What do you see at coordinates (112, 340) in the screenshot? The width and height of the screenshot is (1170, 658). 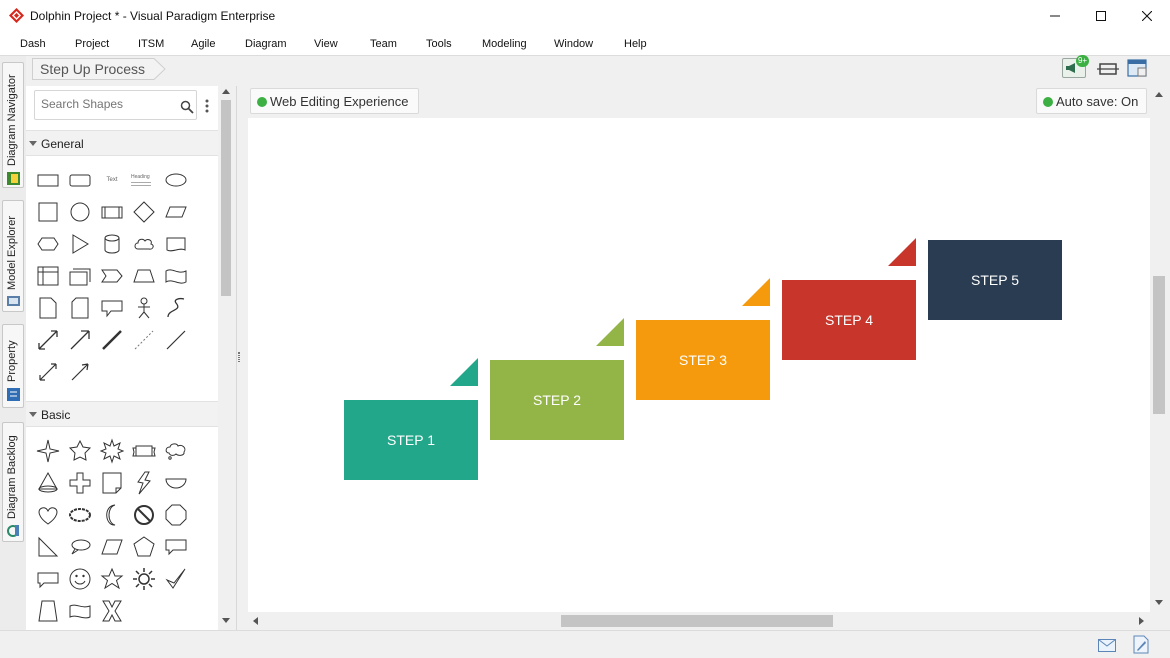 I see `thick-line-icon` at bounding box center [112, 340].